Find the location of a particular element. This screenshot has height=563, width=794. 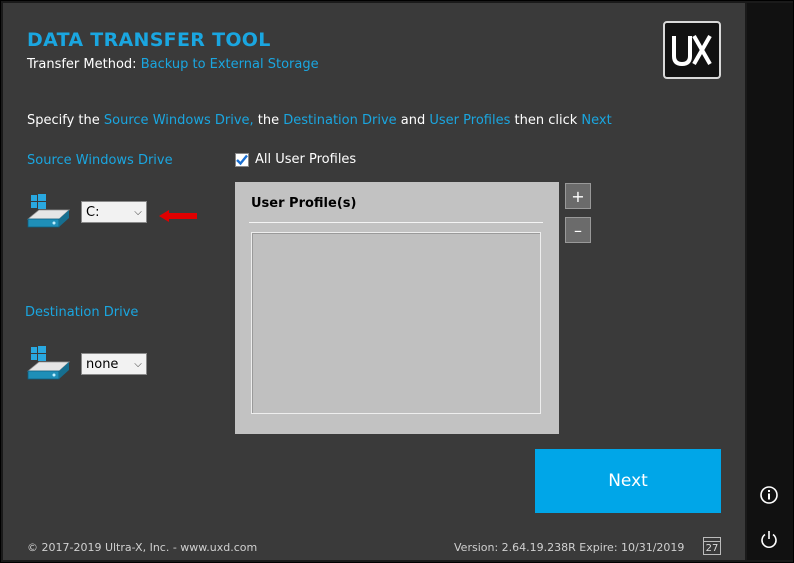

all-user-profiles-toggle: All User Profiles is located at coordinates (295, 159).